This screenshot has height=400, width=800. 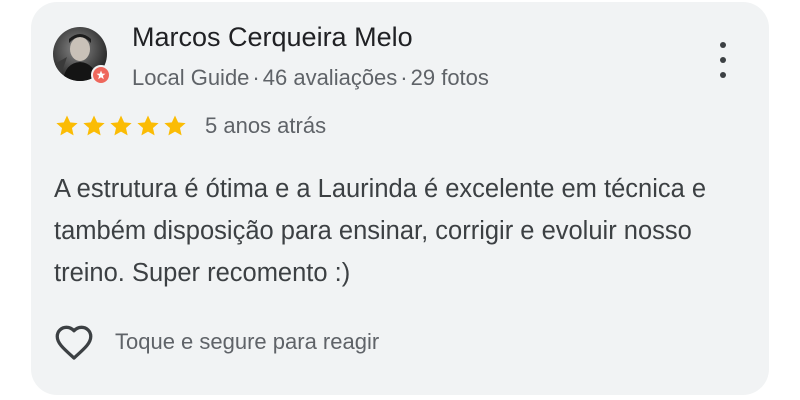 I want to click on react-button: Toque e segure para reagir, so click(x=216, y=342).